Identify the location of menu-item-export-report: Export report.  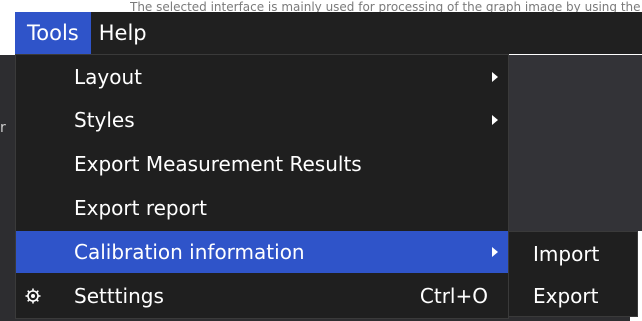
(262, 208).